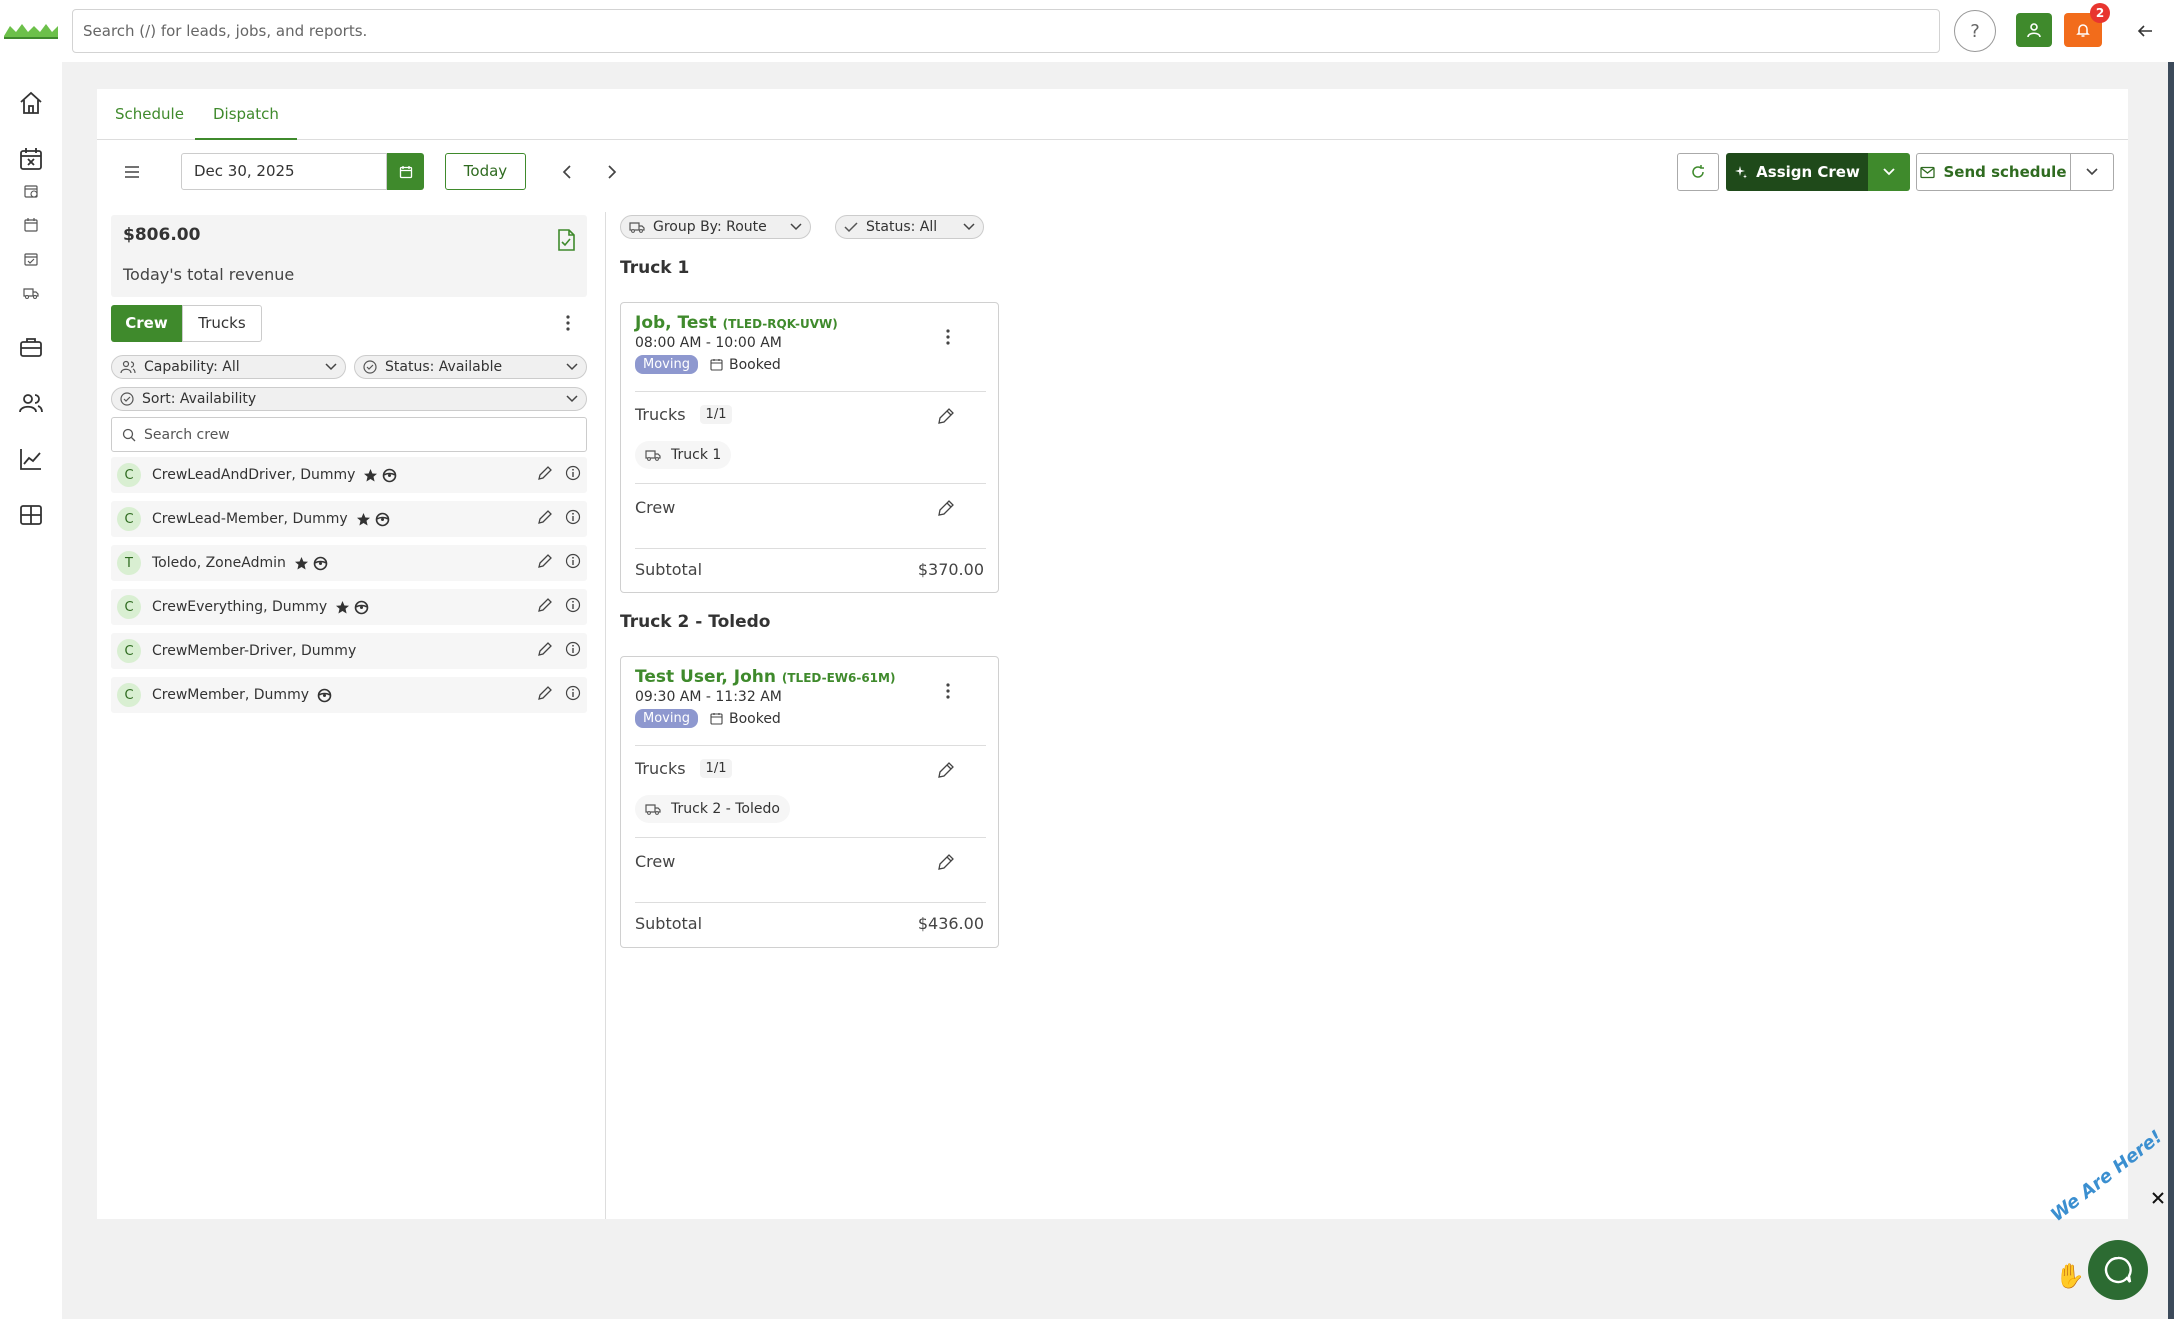  Describe the element at coordinates (705, 677) in the screenshot. I see `job-name: Test User, John` at that location.